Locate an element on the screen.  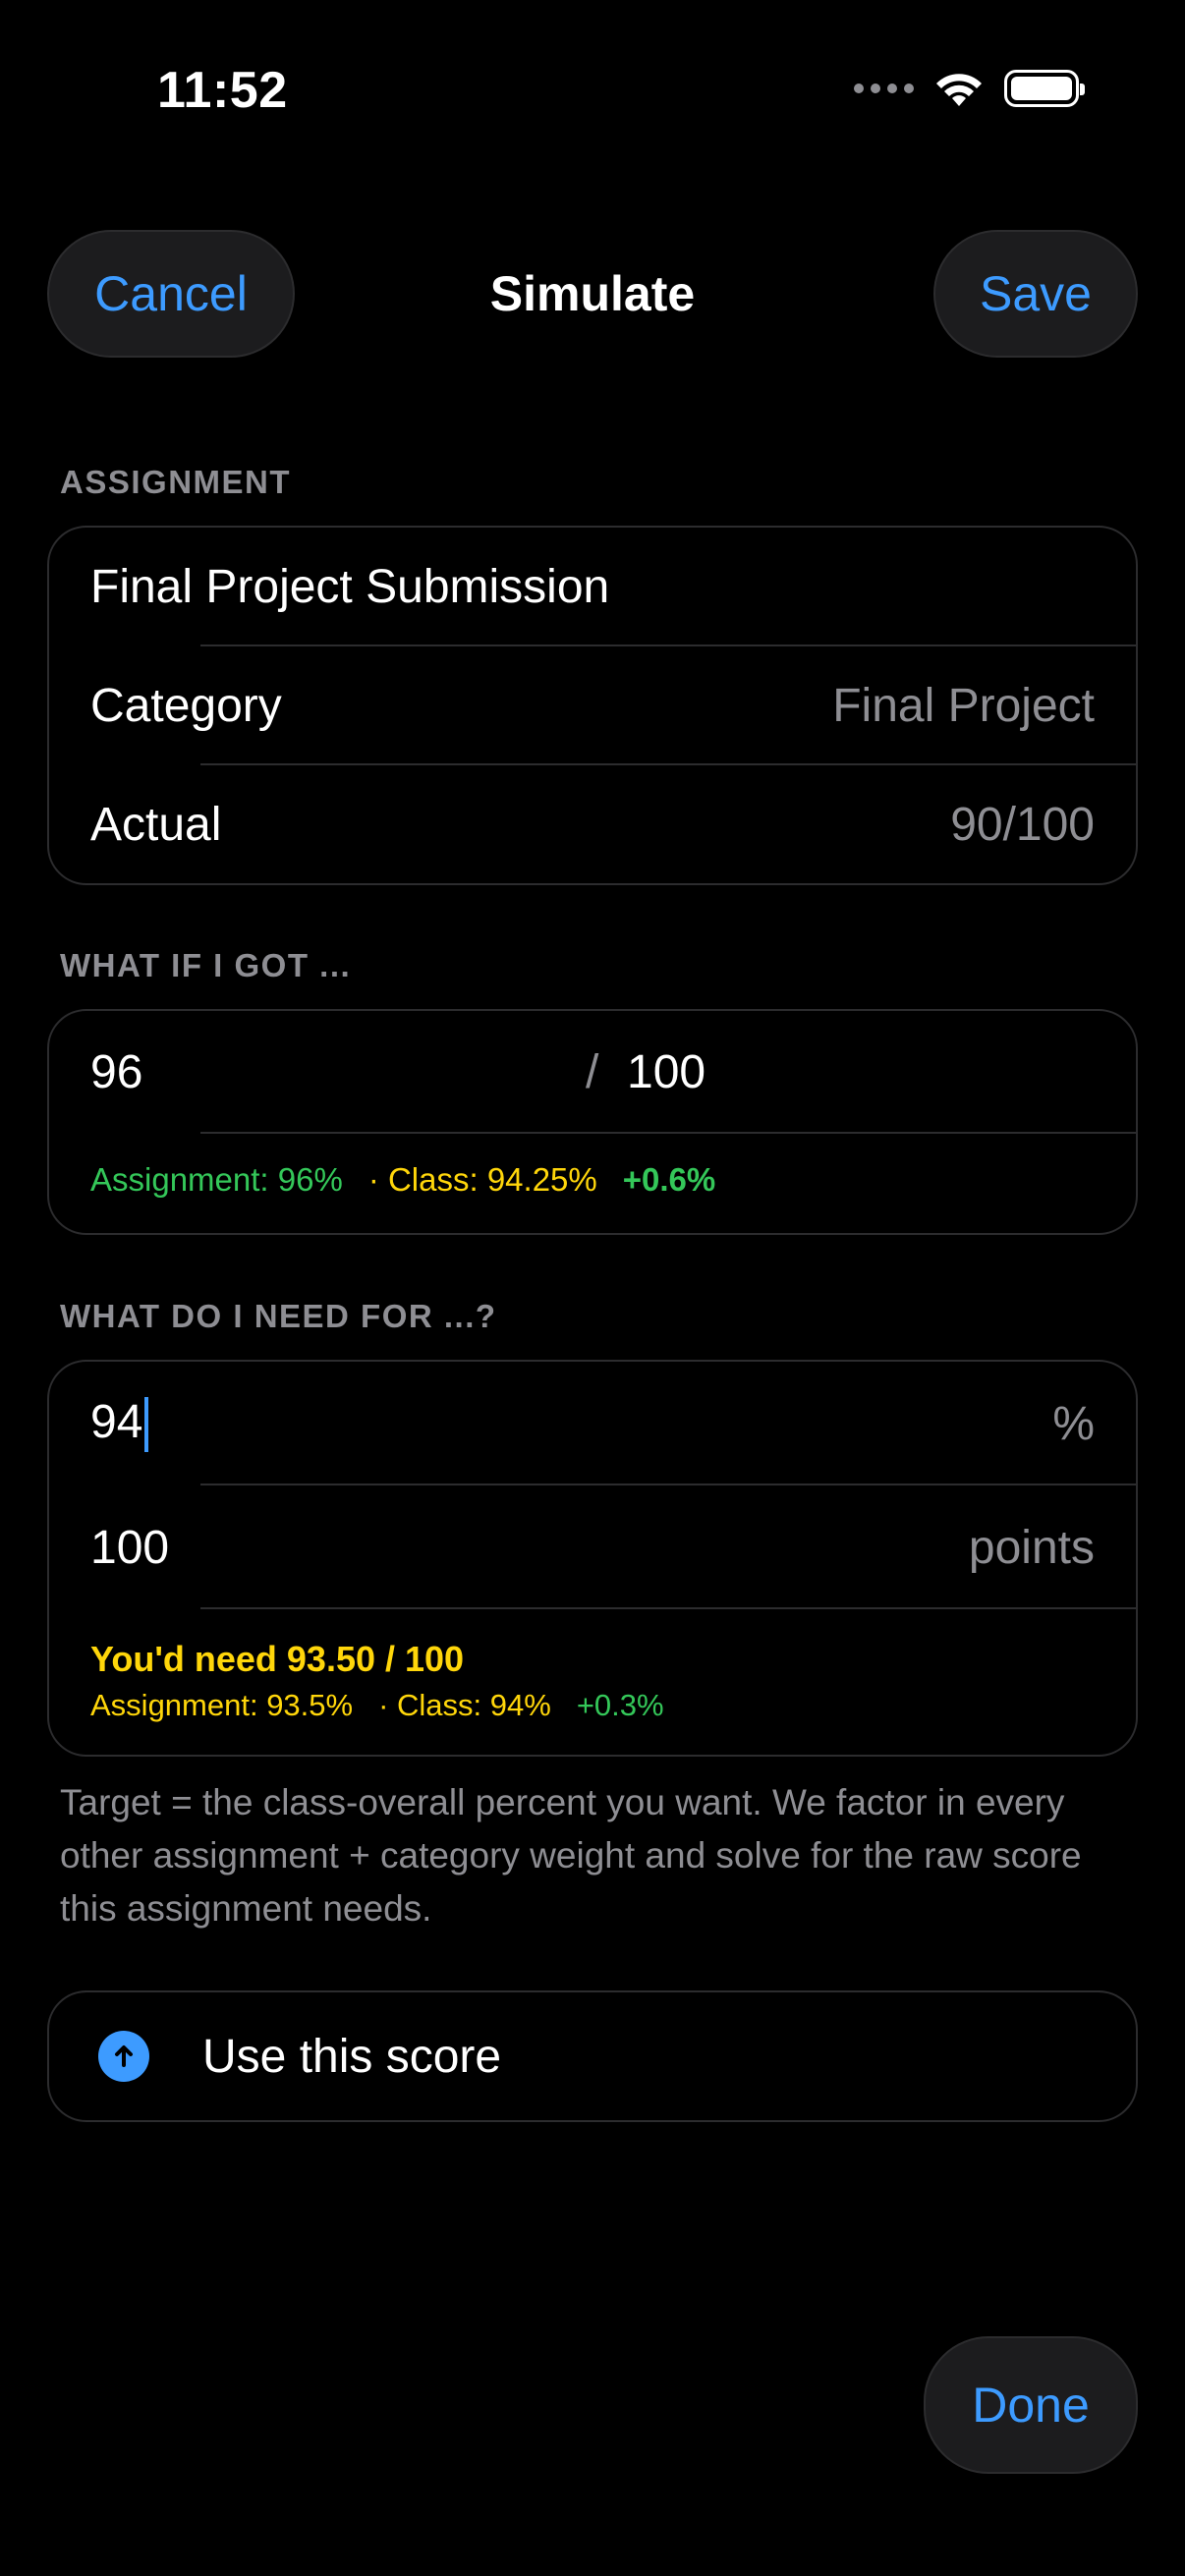
actual-row: Actual 90/100 is located at coordinates (592, 824).